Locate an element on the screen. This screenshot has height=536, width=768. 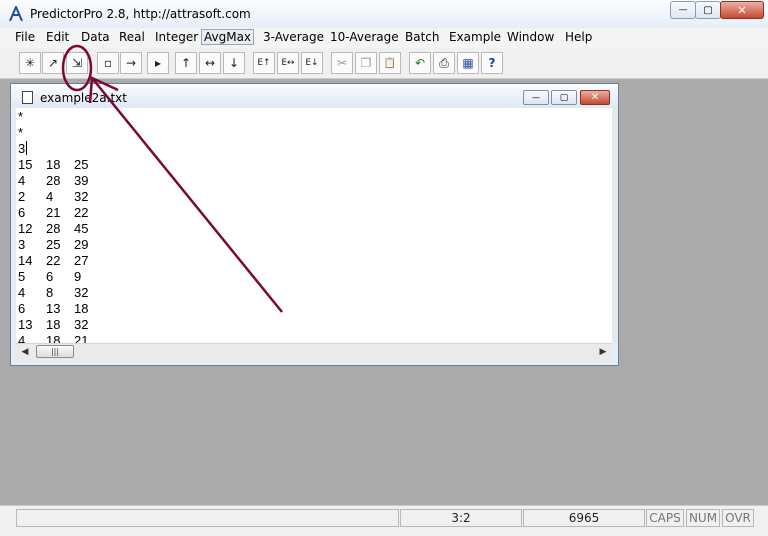
help-button: ? is located at coordinates (492, 63).